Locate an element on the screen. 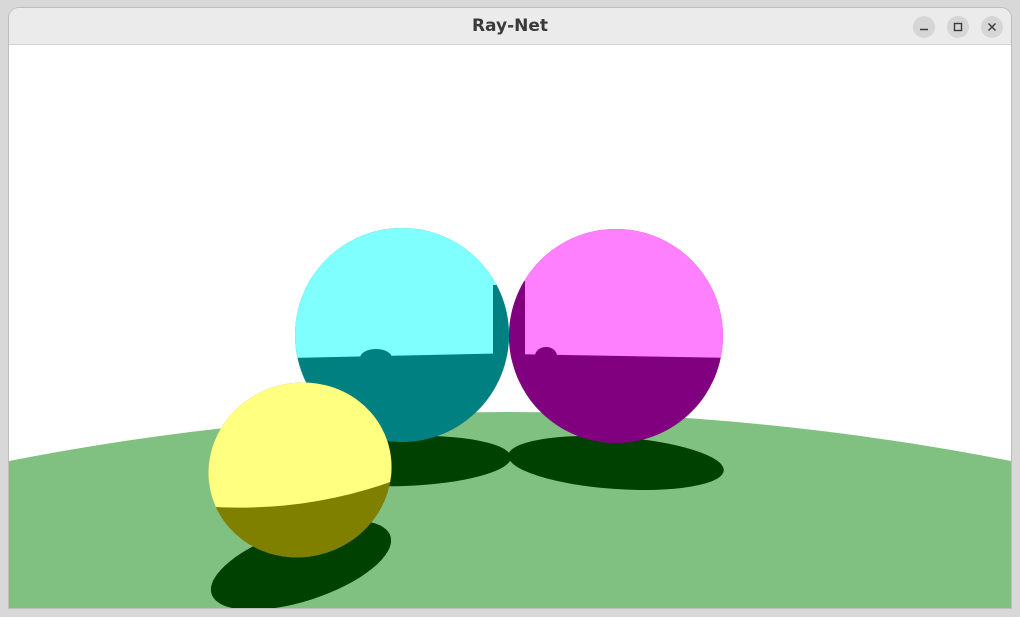 The width and height of the screenshot is (1020, 617). minimize-icon is located at coordinates (924, 29).